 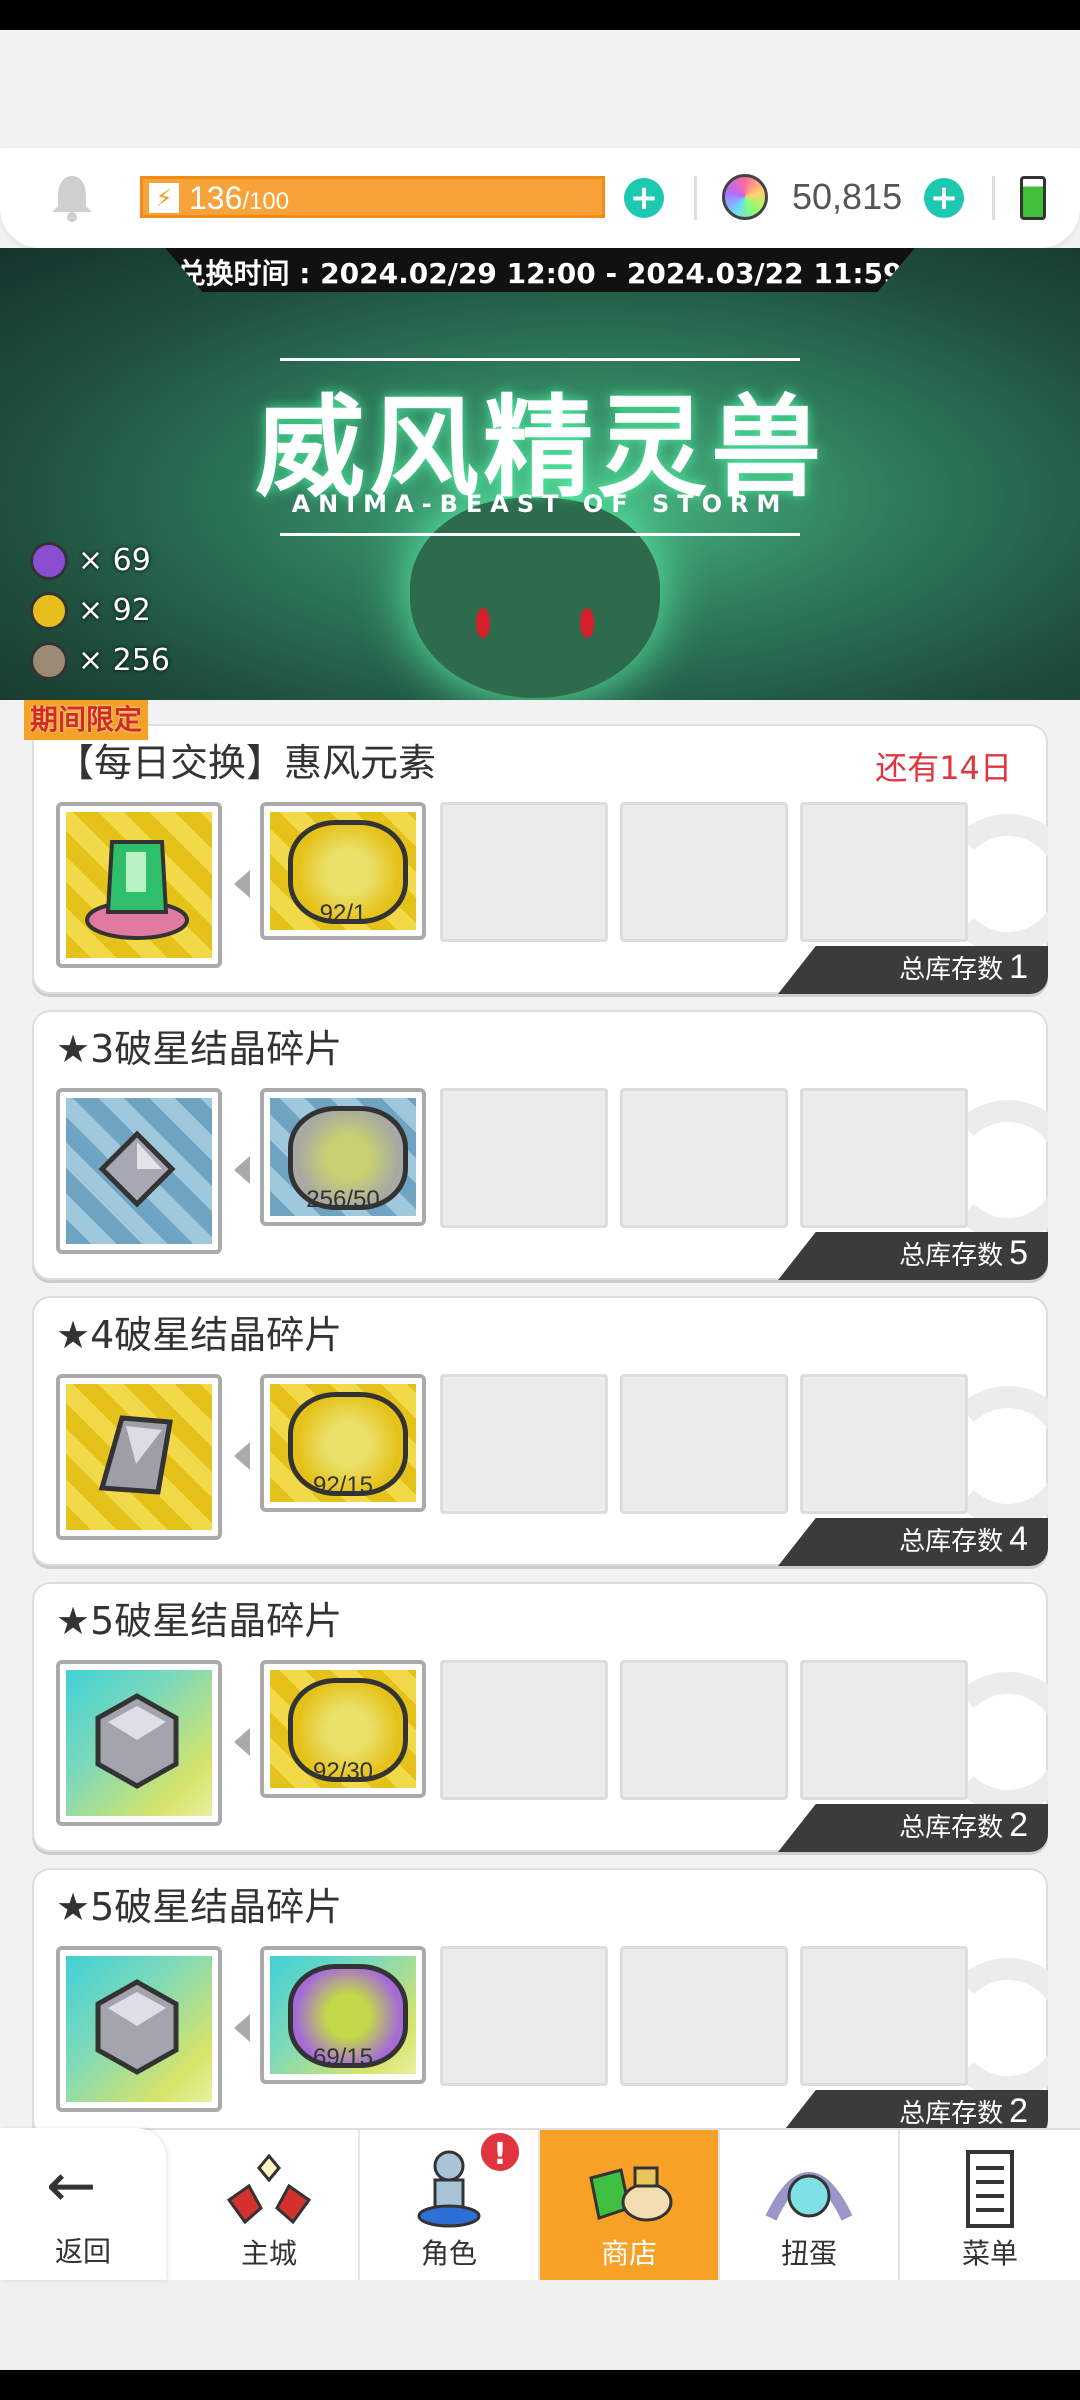 I want to click on bronze-medal-icon, so click(x=49, y=661).